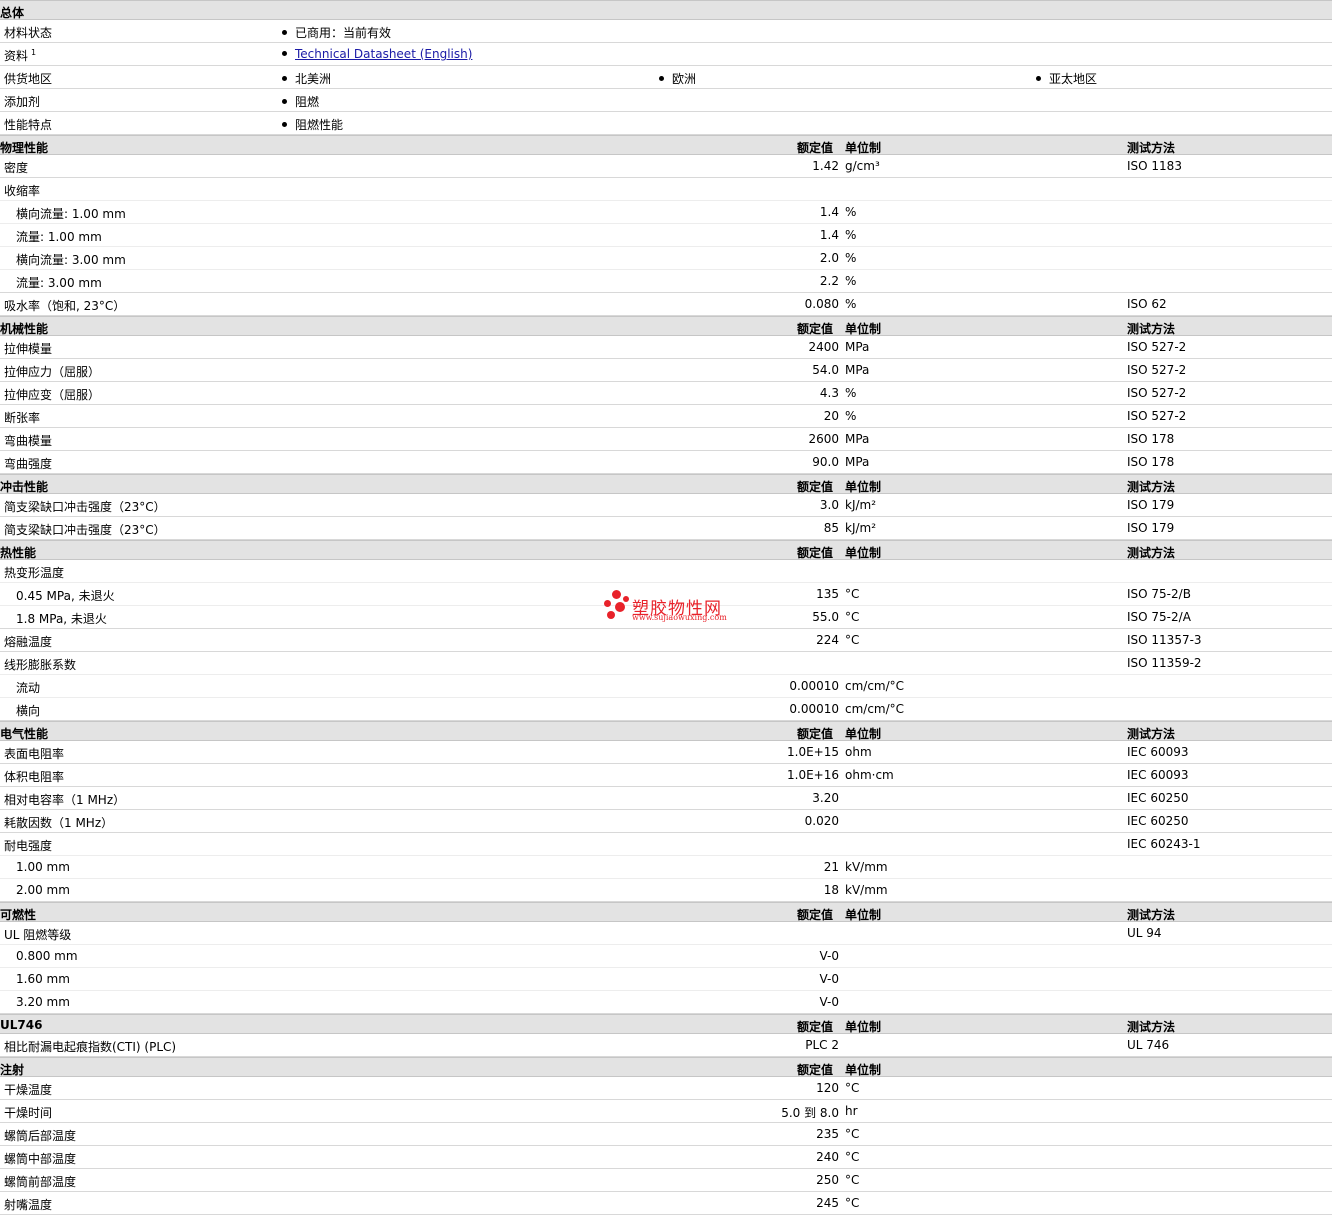 The image size is (1332, 1216). What do you see at coordinates (1154, 166) in the screenshot?
I see `property-test-method: ISO 1183` at bounding box center [1154, 166].